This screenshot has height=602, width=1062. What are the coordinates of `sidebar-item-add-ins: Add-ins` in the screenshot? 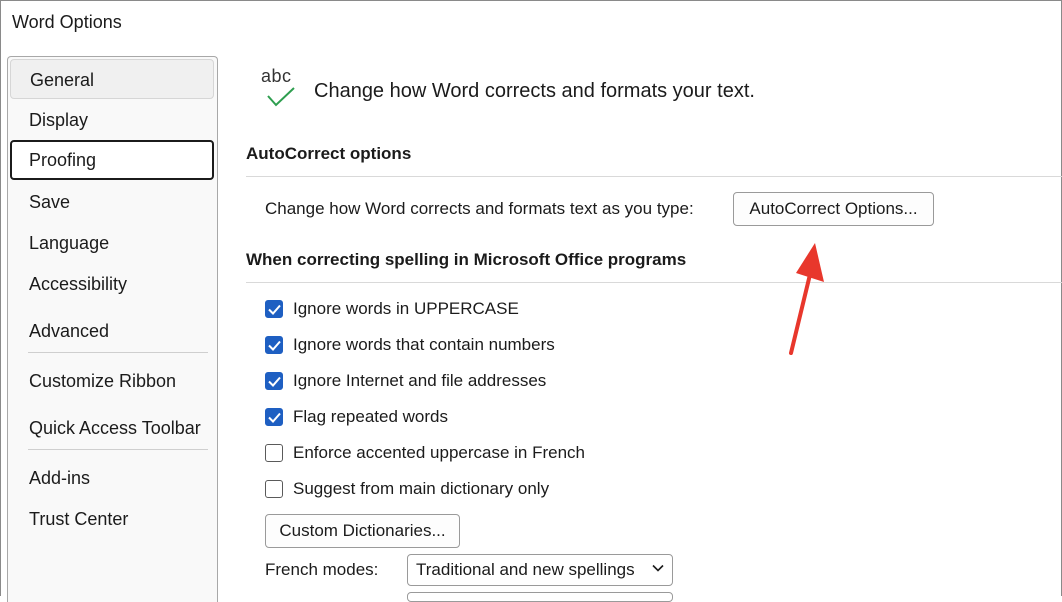 It's located at (112, 478).